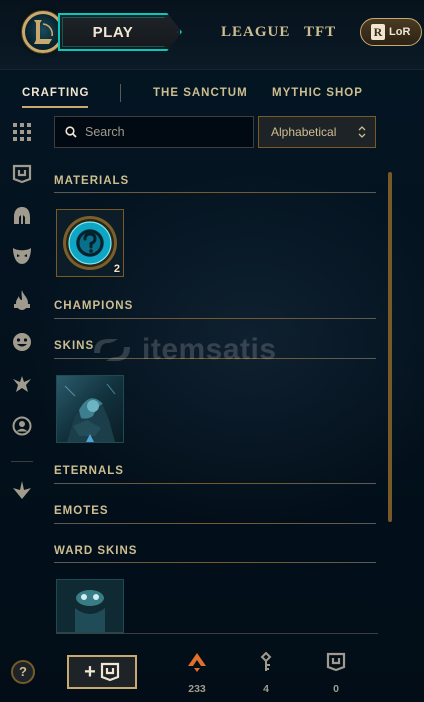  Describe the element at coordinates (266, 689) in the screenshot. I see `keys-value: 4` at that location.